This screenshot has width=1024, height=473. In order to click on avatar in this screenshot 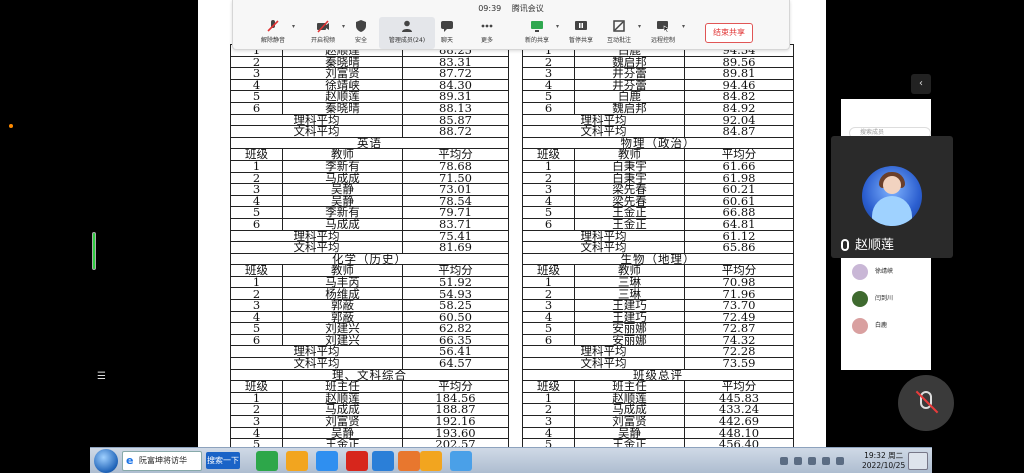, I will do `click(892, 196)`.